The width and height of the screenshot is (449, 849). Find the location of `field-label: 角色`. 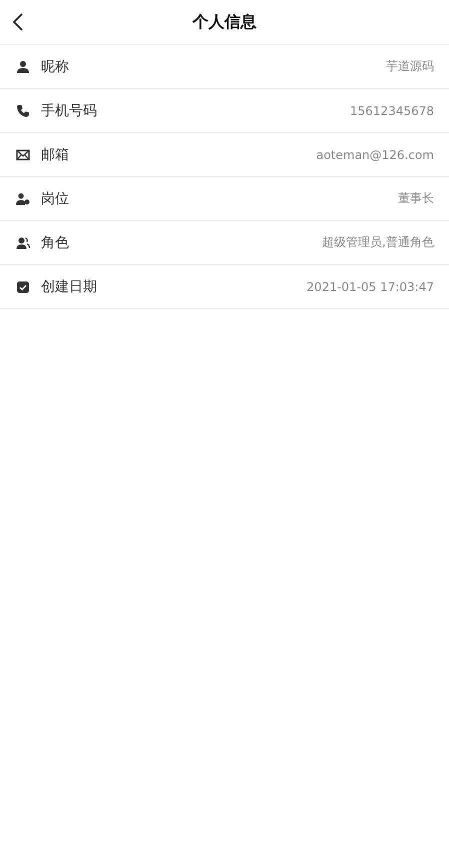

field-label: 角色 is located at coordinates (55, 243).